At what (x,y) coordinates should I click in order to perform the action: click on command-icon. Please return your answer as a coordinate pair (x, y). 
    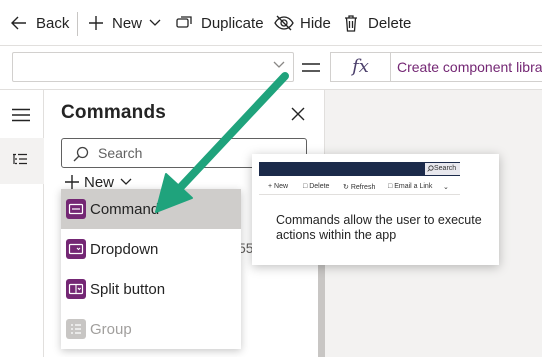
    Looking at the image, I should click on (76, 209).